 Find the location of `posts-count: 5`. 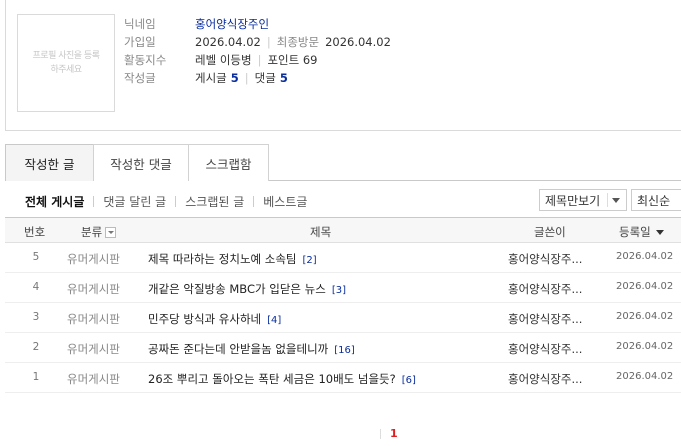

posts-count: 5 is located at coordinates (234, 78).